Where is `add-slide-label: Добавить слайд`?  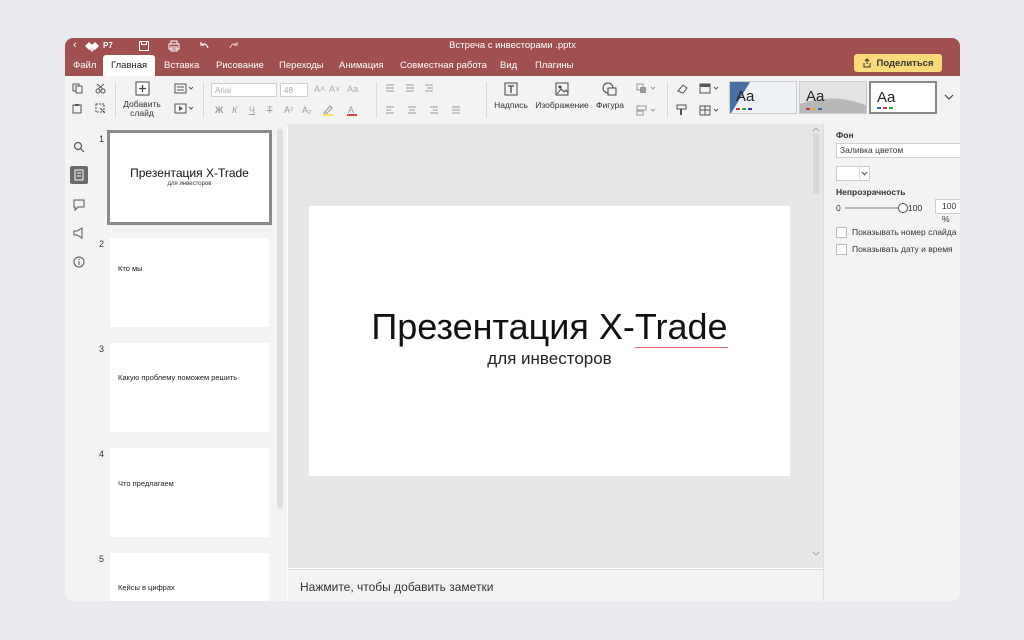 add-slide-label: Добавить слайд is located at coordinates (142, 109).